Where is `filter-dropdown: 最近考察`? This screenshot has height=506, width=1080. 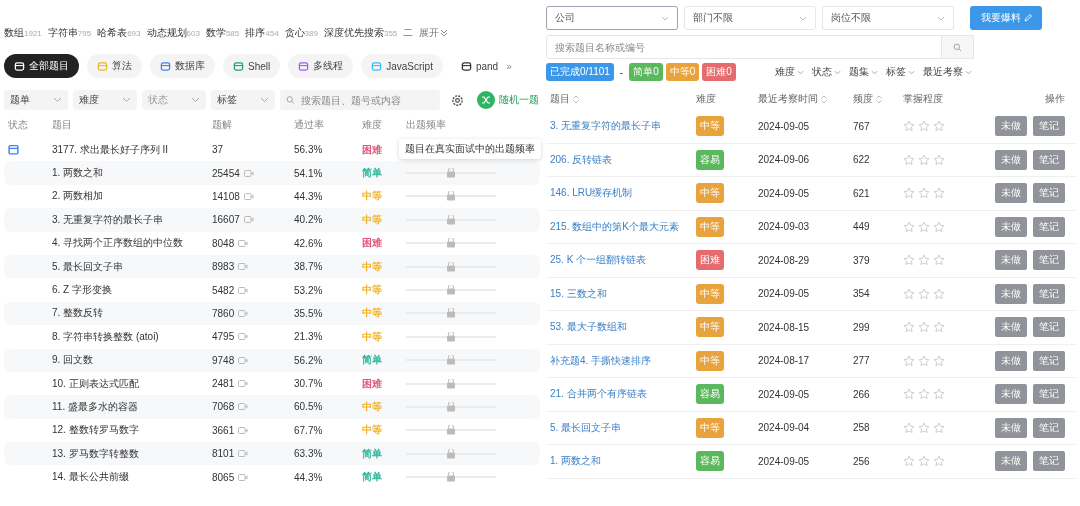
filter-dropdown: 最近考察 is located at coordinates (947, 72).